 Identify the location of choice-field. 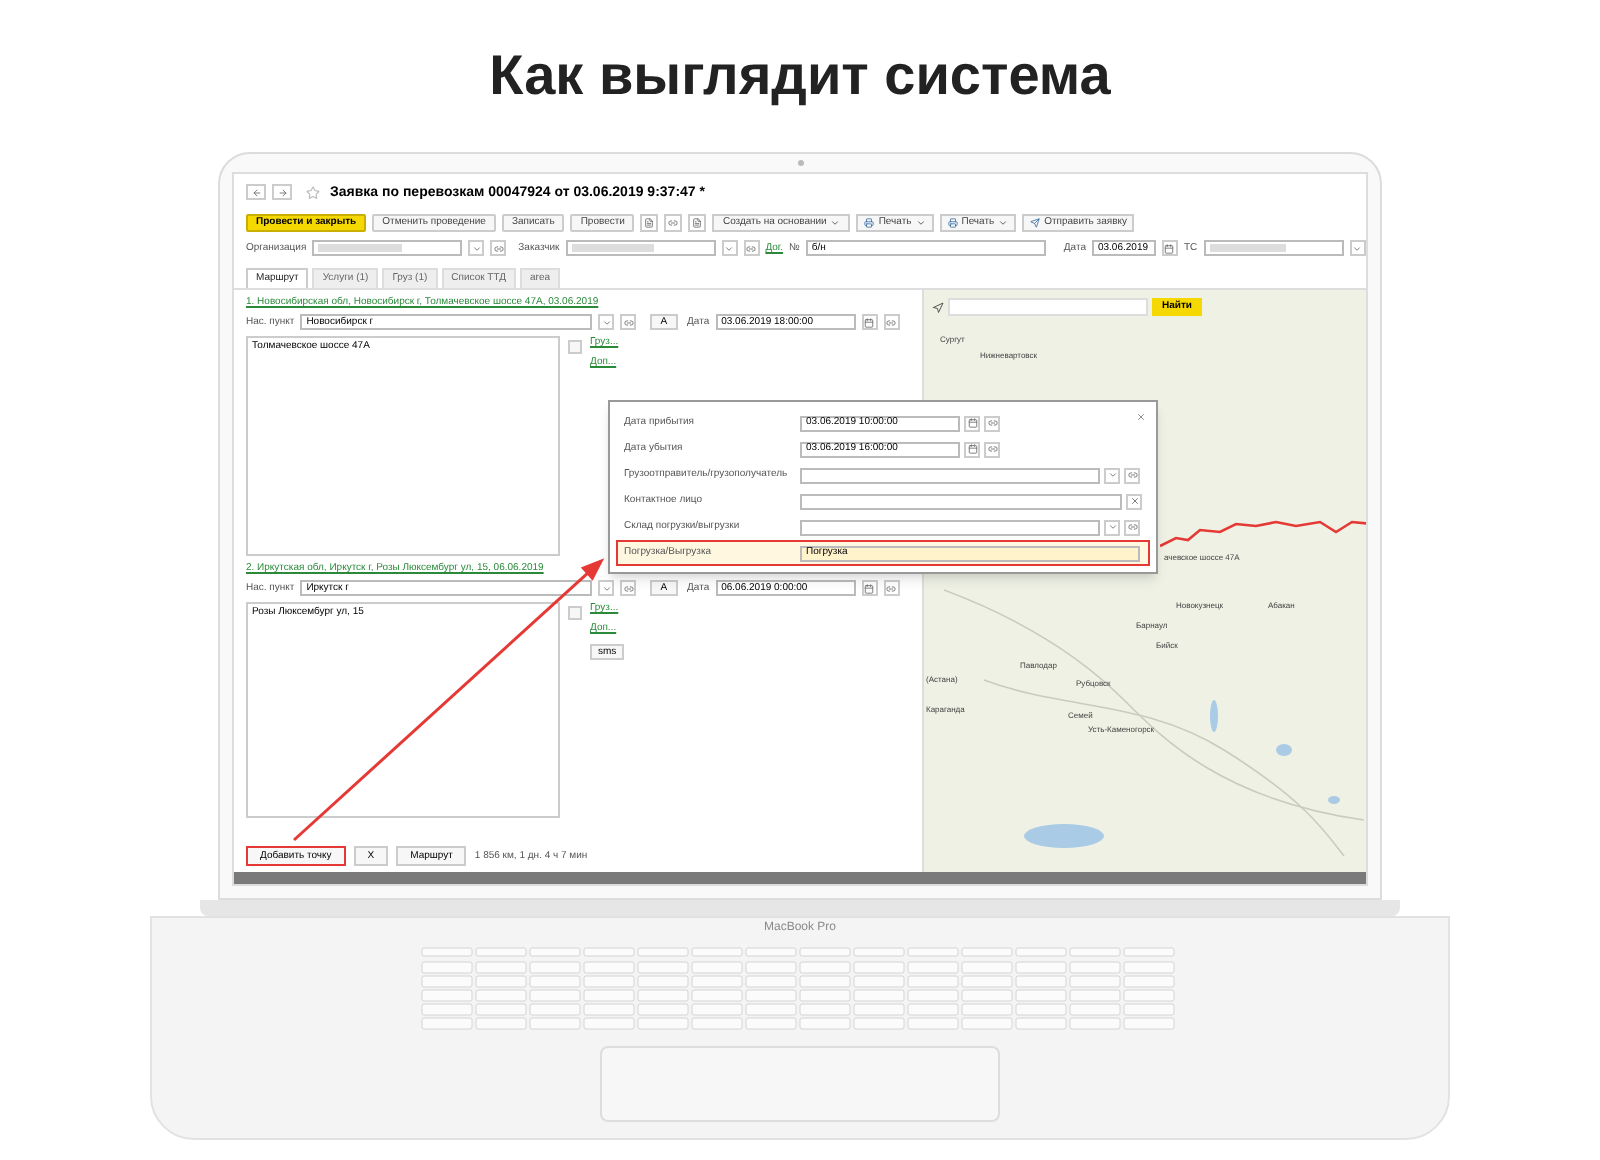
(961, 501).